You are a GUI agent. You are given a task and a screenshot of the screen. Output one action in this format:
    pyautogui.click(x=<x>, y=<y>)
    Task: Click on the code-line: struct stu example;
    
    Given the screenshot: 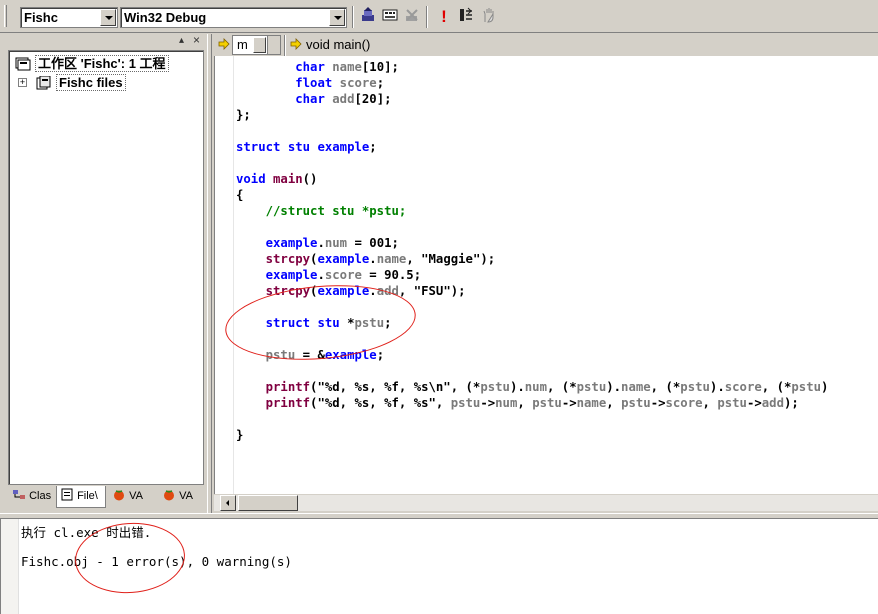 What is the action you would take?
    pyautogui.click(x=532, y=147)
    